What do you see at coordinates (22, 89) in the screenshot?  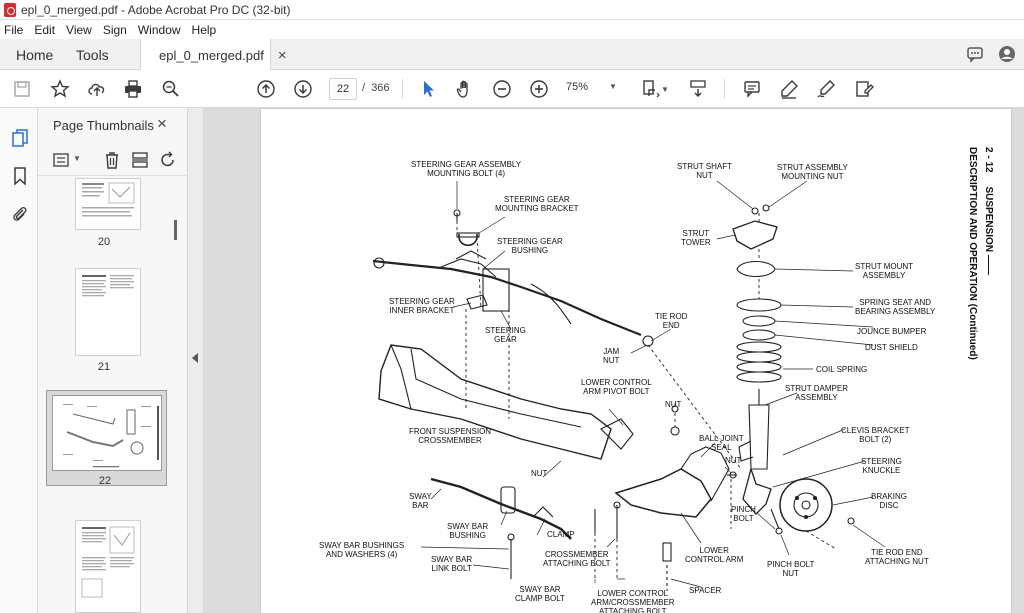 I see `save-icon` at bounding box center [22, 89].